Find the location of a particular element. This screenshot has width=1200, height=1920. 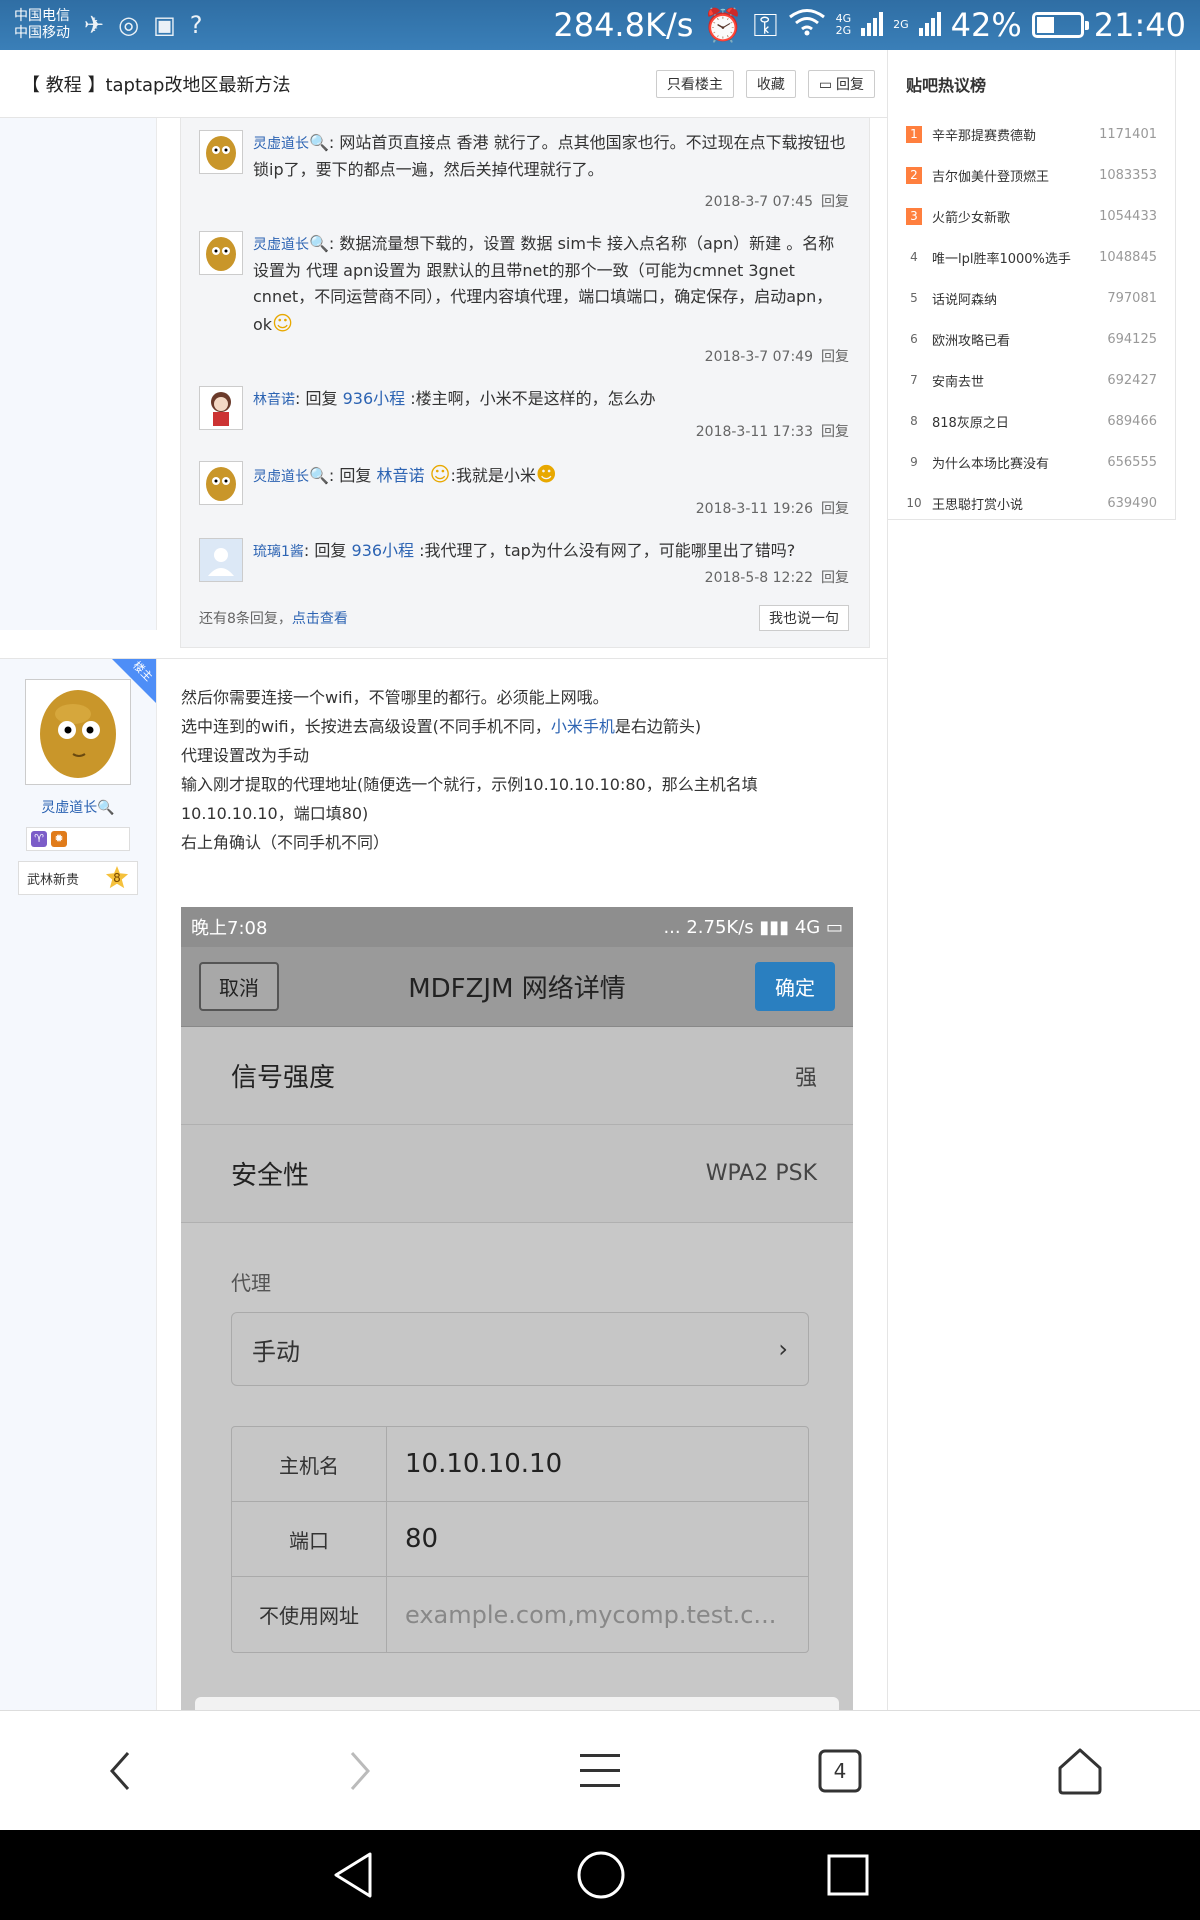

author-level: 武林新贵 8 is located at coordinates (78, 878).